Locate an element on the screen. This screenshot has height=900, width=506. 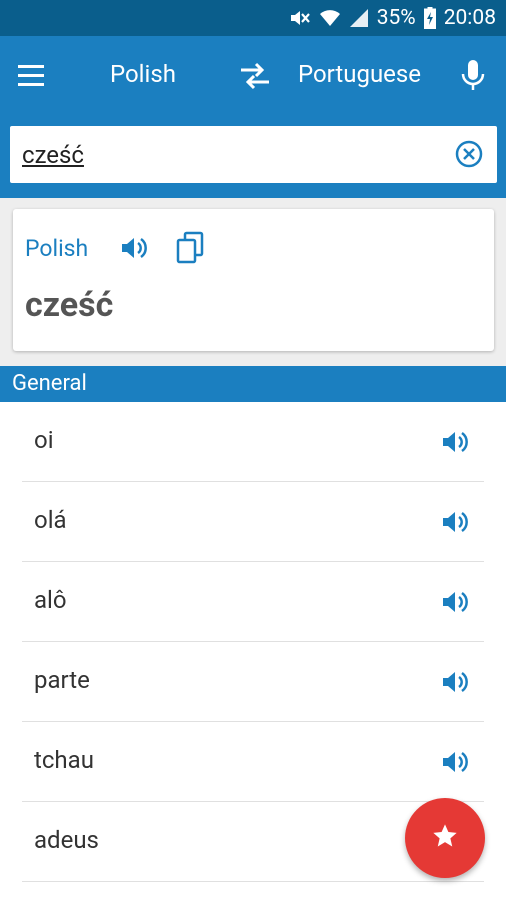
search-band: cześć is located at coordinates (253, 157).